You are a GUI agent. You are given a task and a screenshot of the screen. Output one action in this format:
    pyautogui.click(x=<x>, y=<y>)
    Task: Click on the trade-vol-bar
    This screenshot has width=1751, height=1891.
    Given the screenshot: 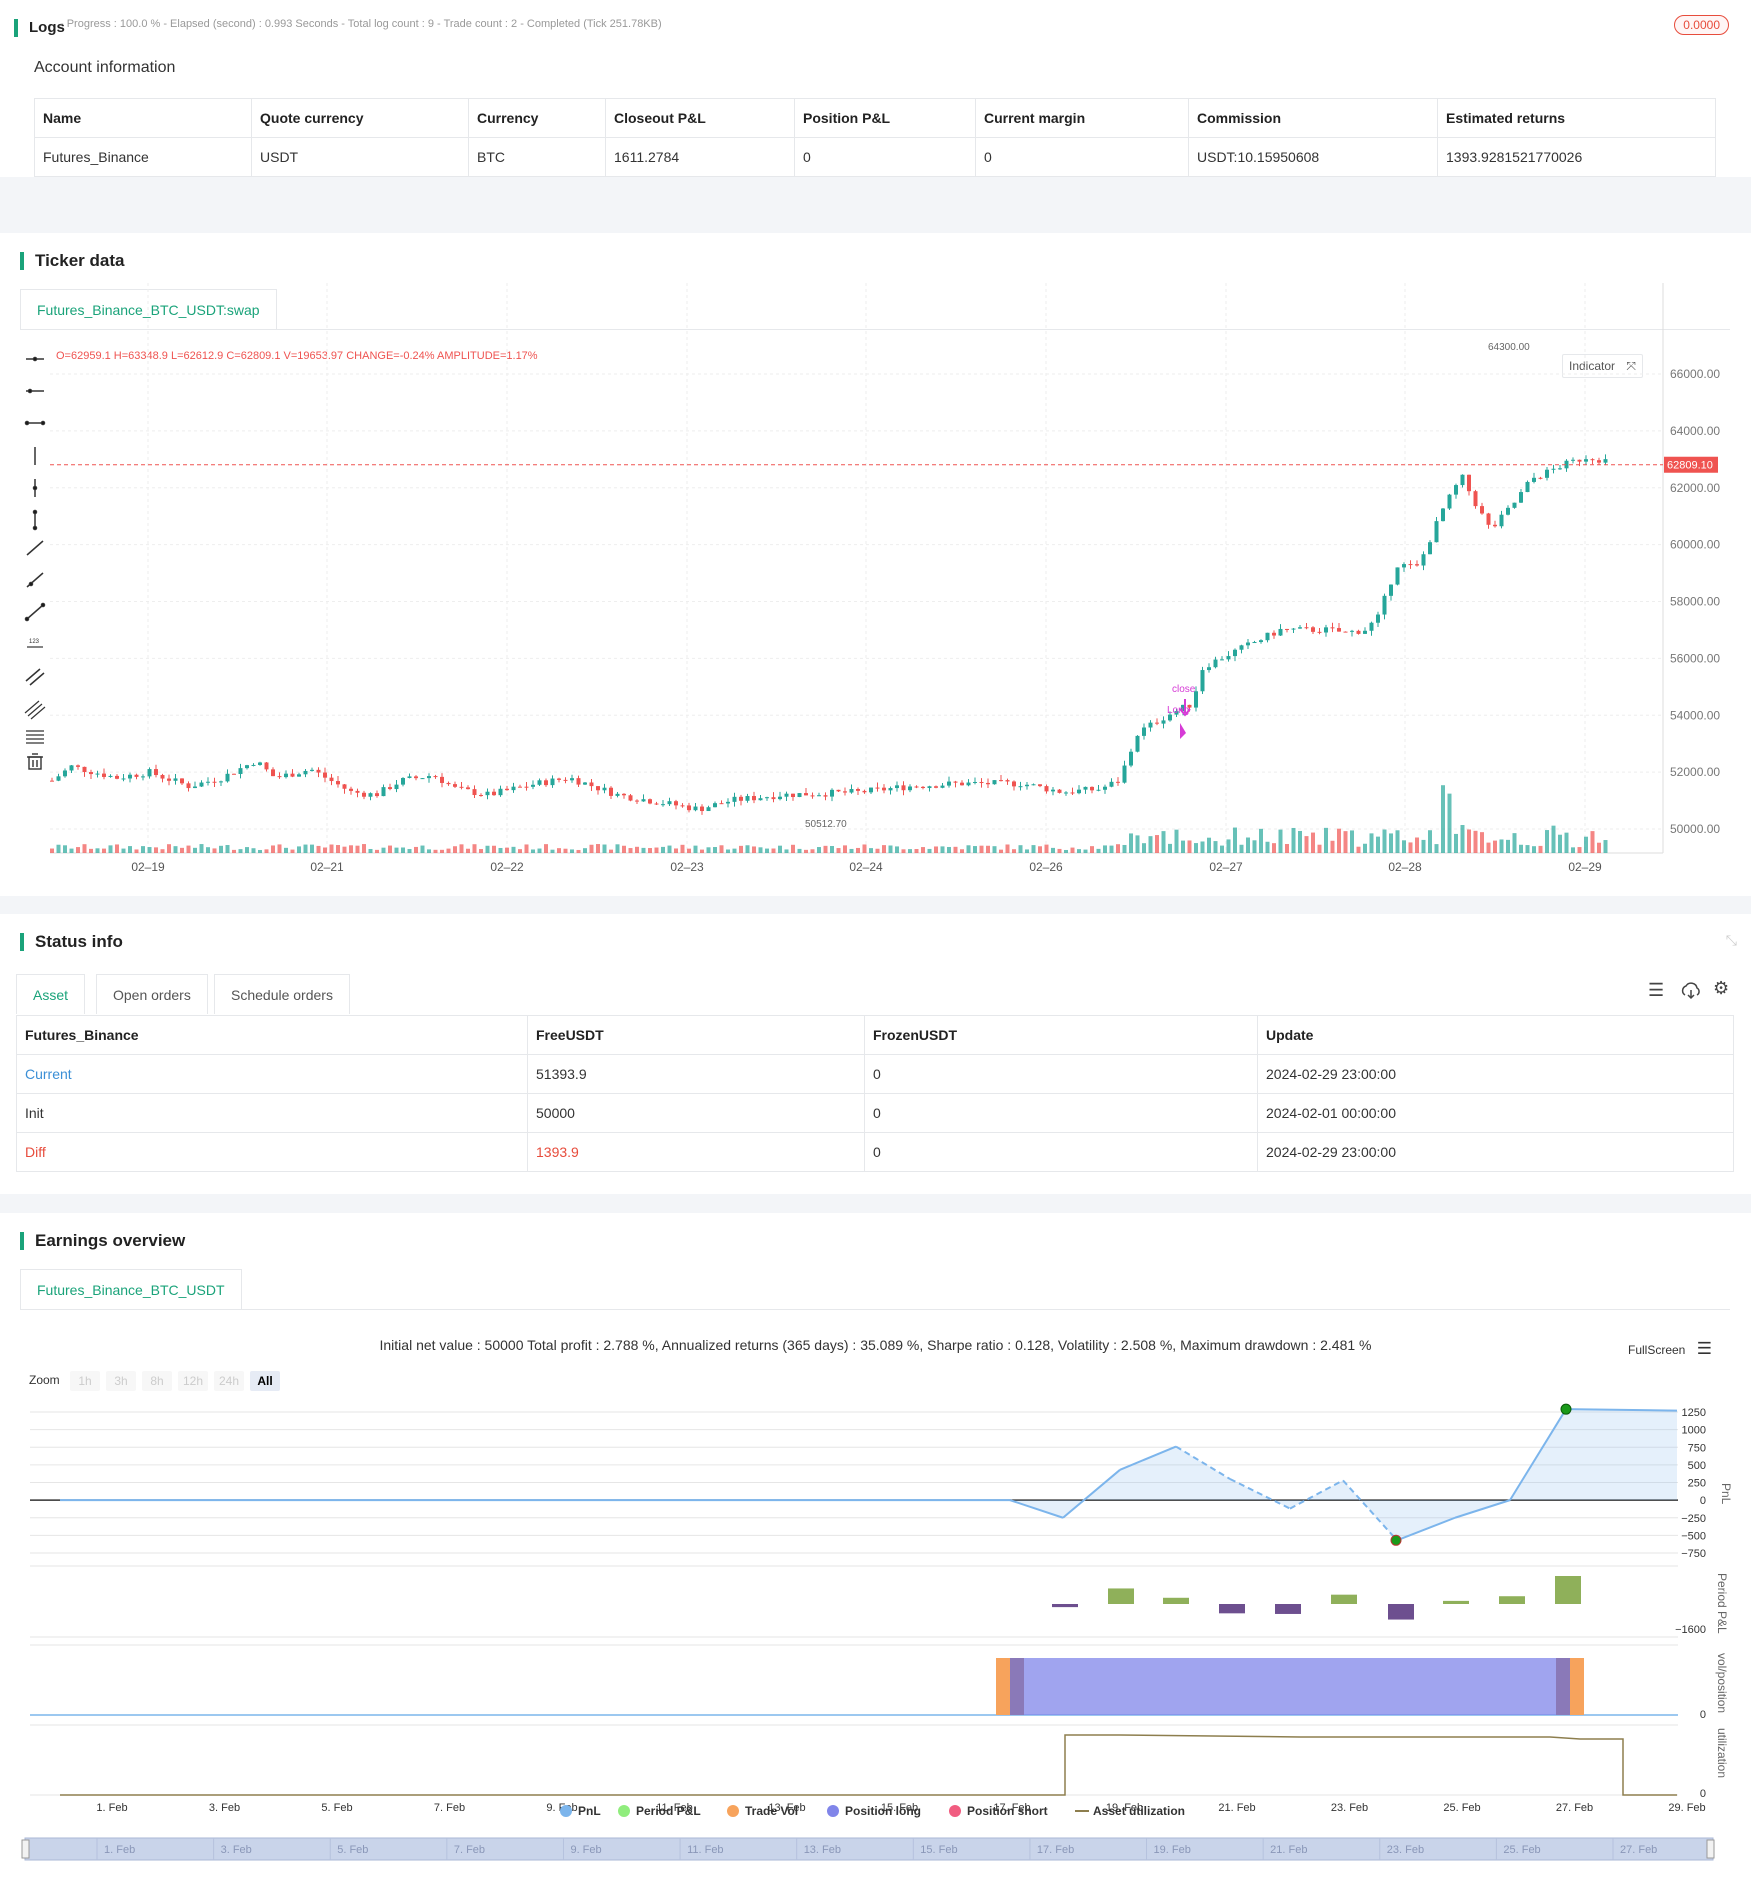 What is the action you would take?
    pyautogui.click(x=1003, y=1686)
    